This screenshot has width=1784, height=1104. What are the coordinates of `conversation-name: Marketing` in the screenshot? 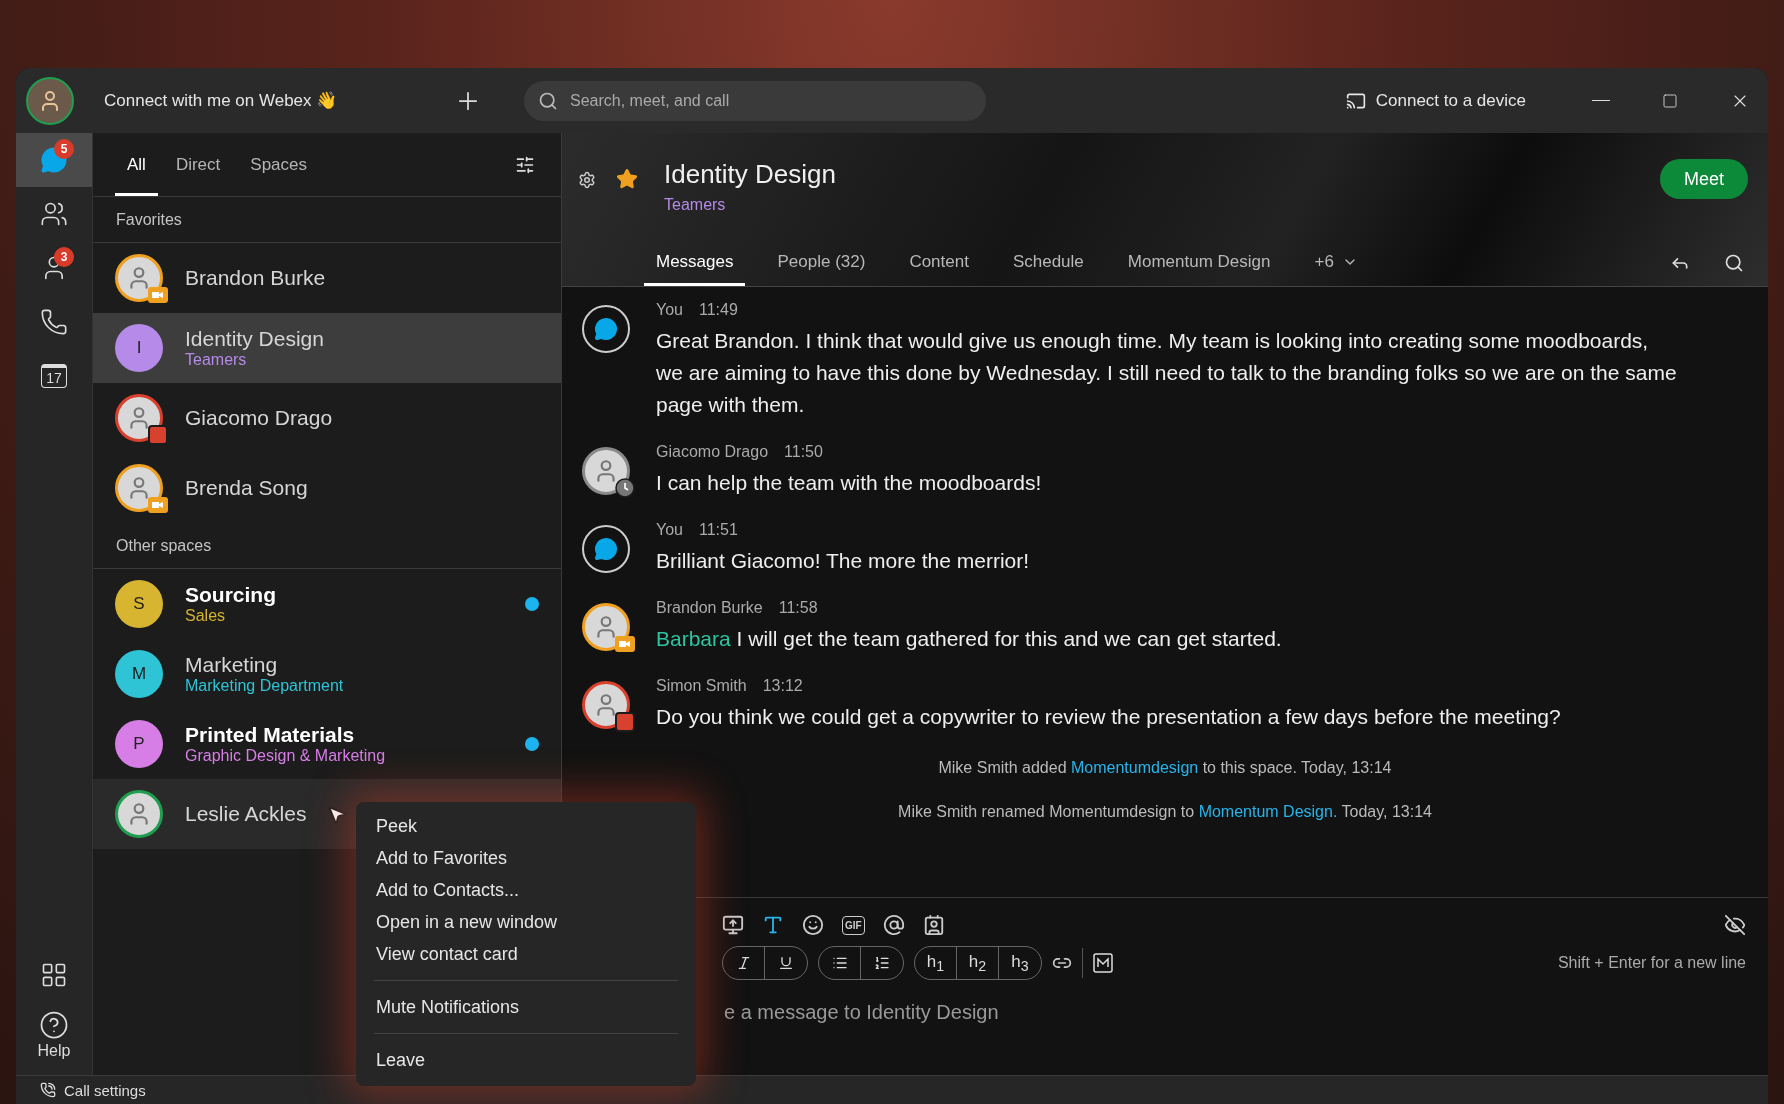 It's located at (231, 665).